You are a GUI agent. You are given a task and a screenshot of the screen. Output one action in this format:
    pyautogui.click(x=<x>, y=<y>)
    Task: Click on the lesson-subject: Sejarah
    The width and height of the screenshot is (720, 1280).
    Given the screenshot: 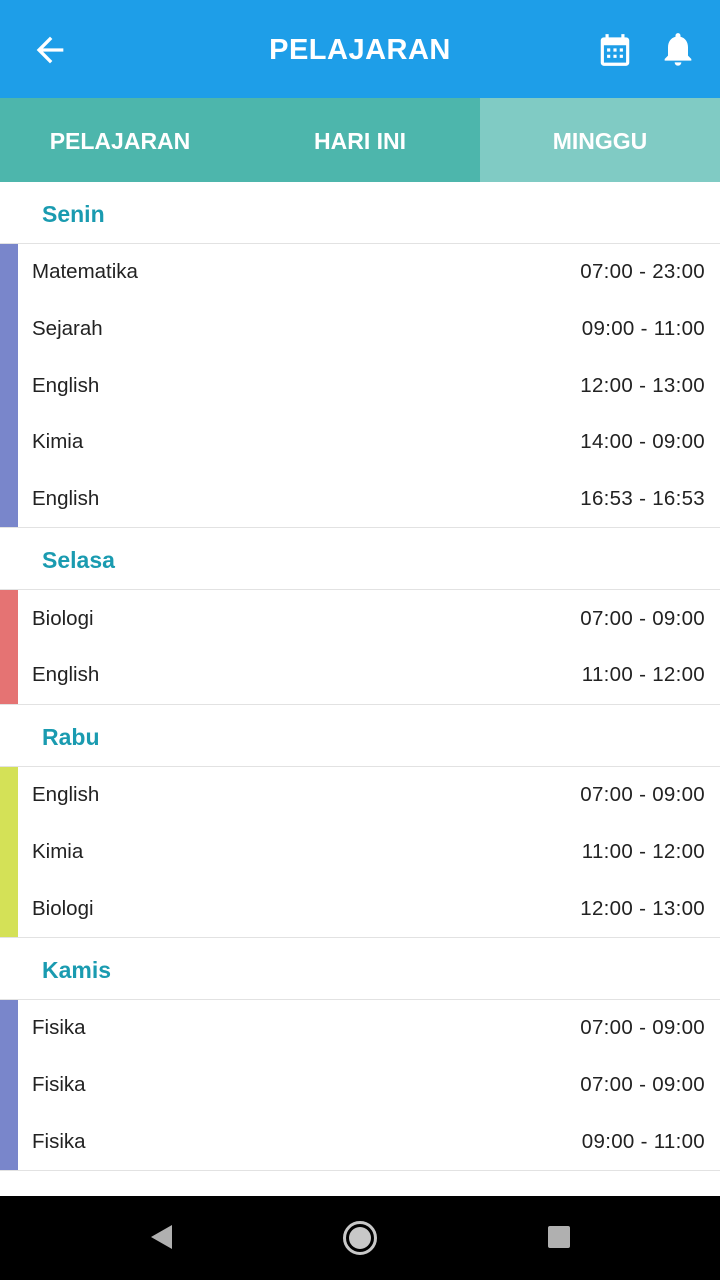 What is the action you would take?
    pyautogui.click(x=67, y=329)
    